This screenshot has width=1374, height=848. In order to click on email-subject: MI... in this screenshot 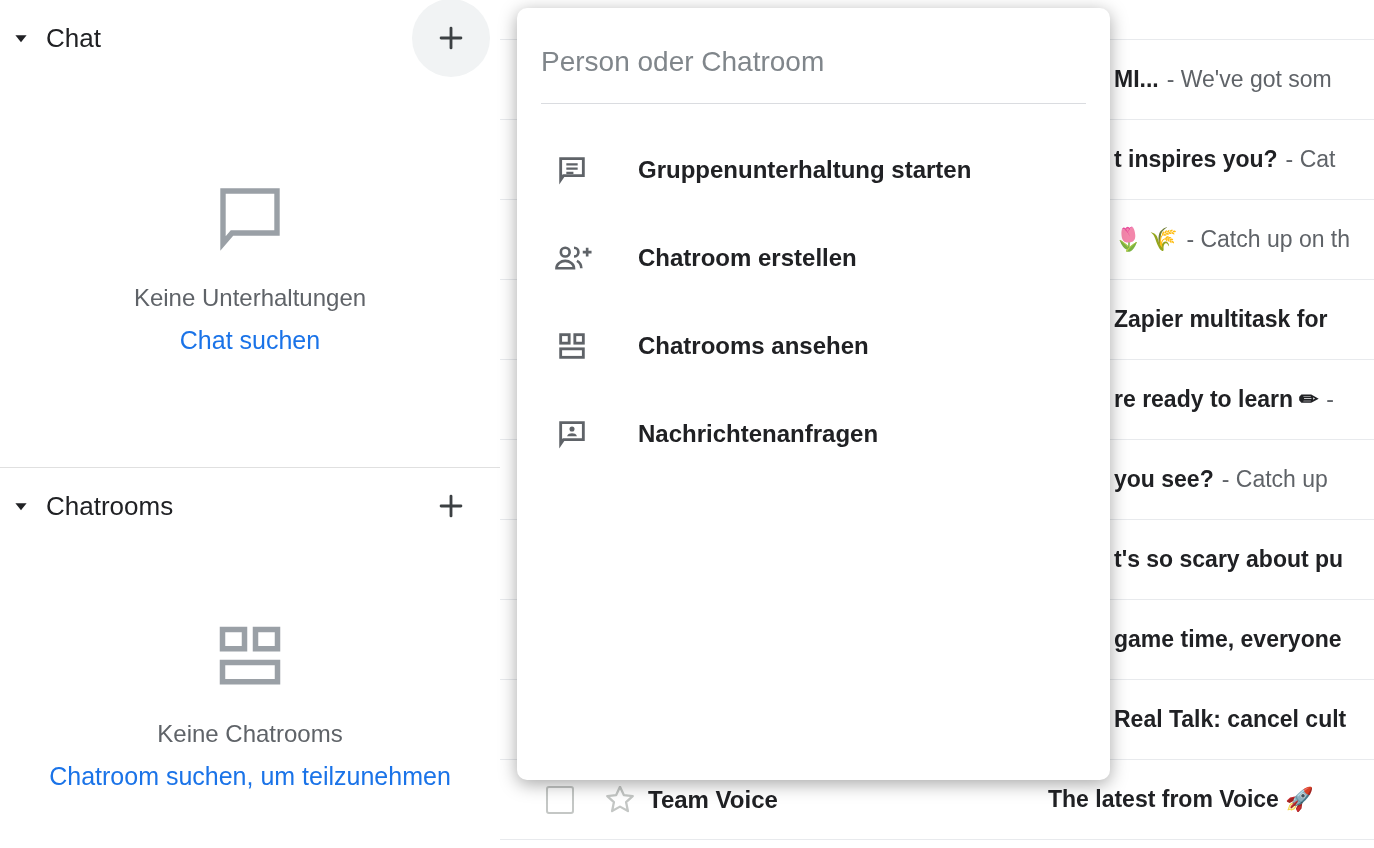, I will do `click(1136, 80)`.